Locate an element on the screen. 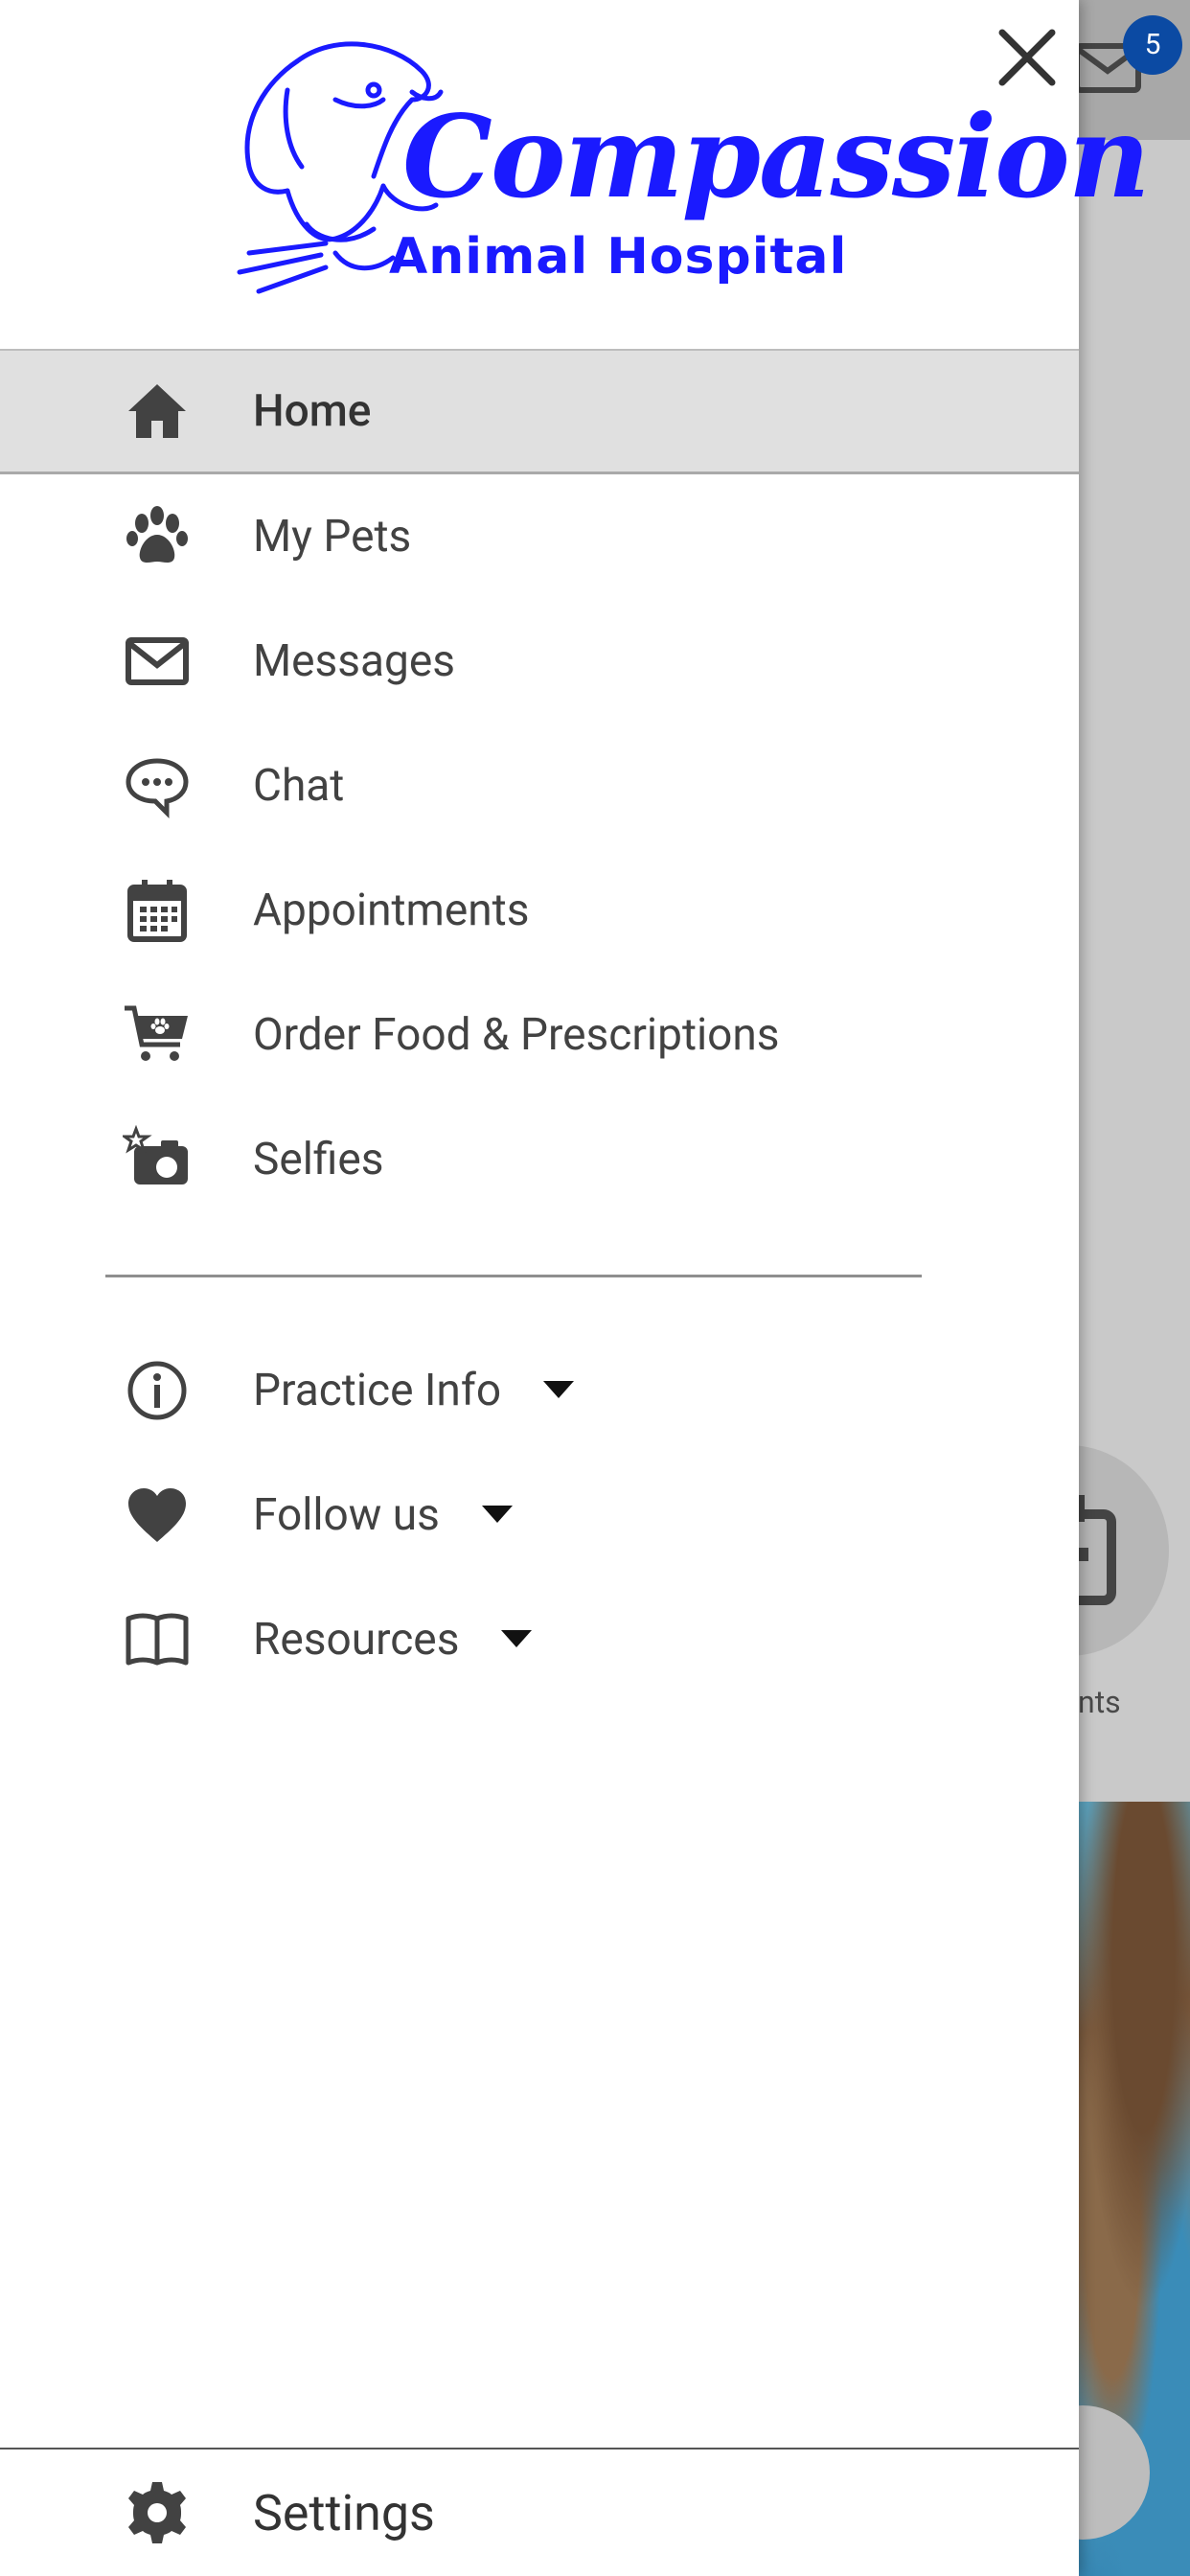  menu-item-label: Order Food & Prescriptions is located at coordinates (516, 1035).